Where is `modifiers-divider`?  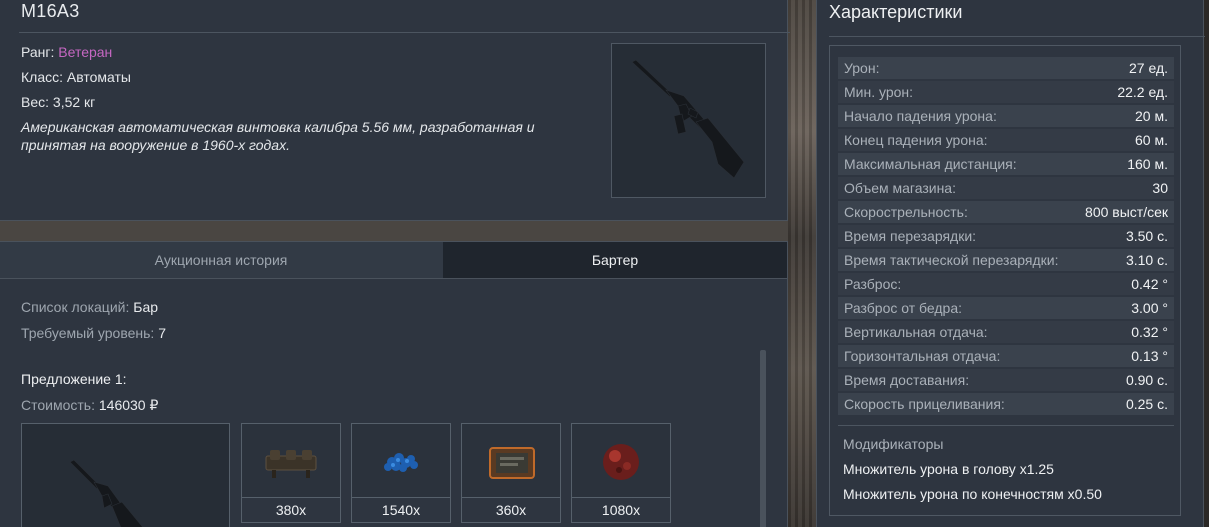 modifiers-divider is located at coordinates (1006, 425).